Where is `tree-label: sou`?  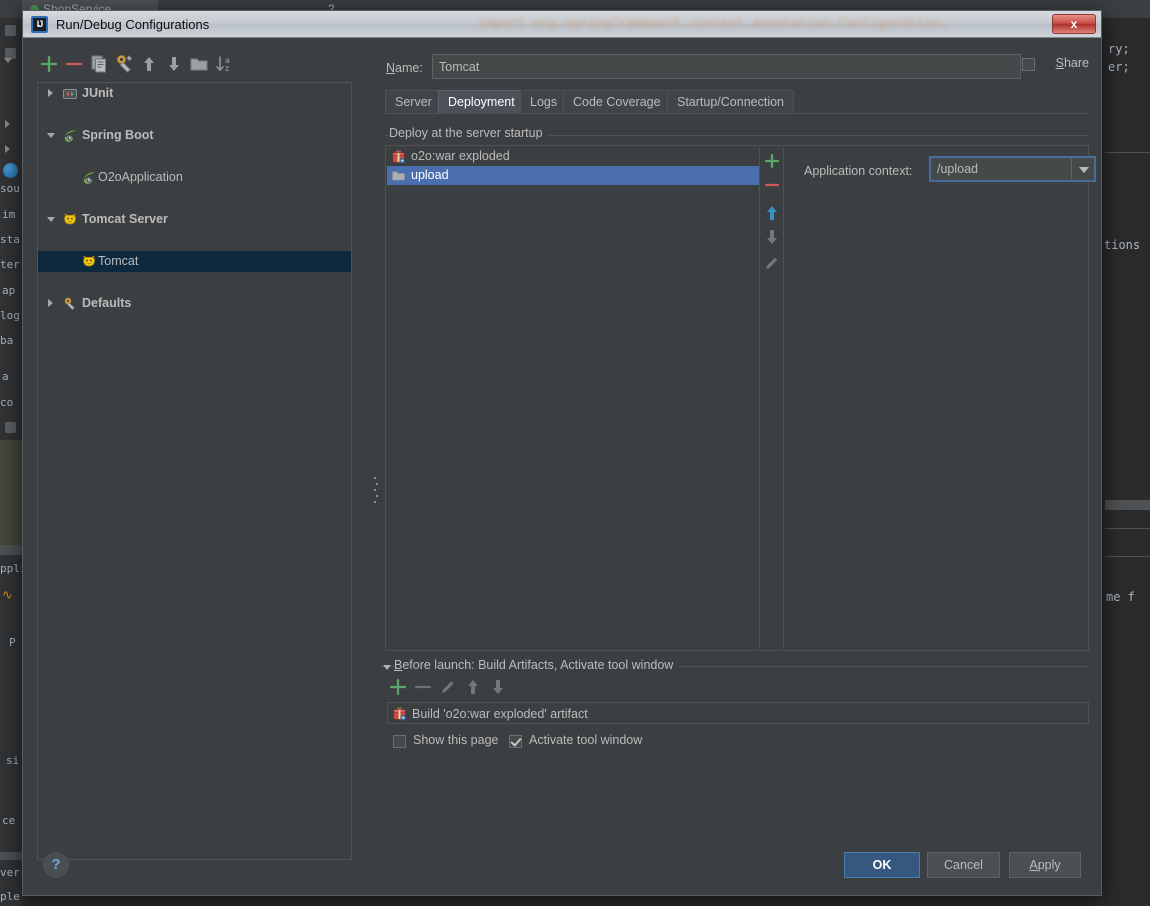
tree-label: sou is located at coordinates (10, 188).